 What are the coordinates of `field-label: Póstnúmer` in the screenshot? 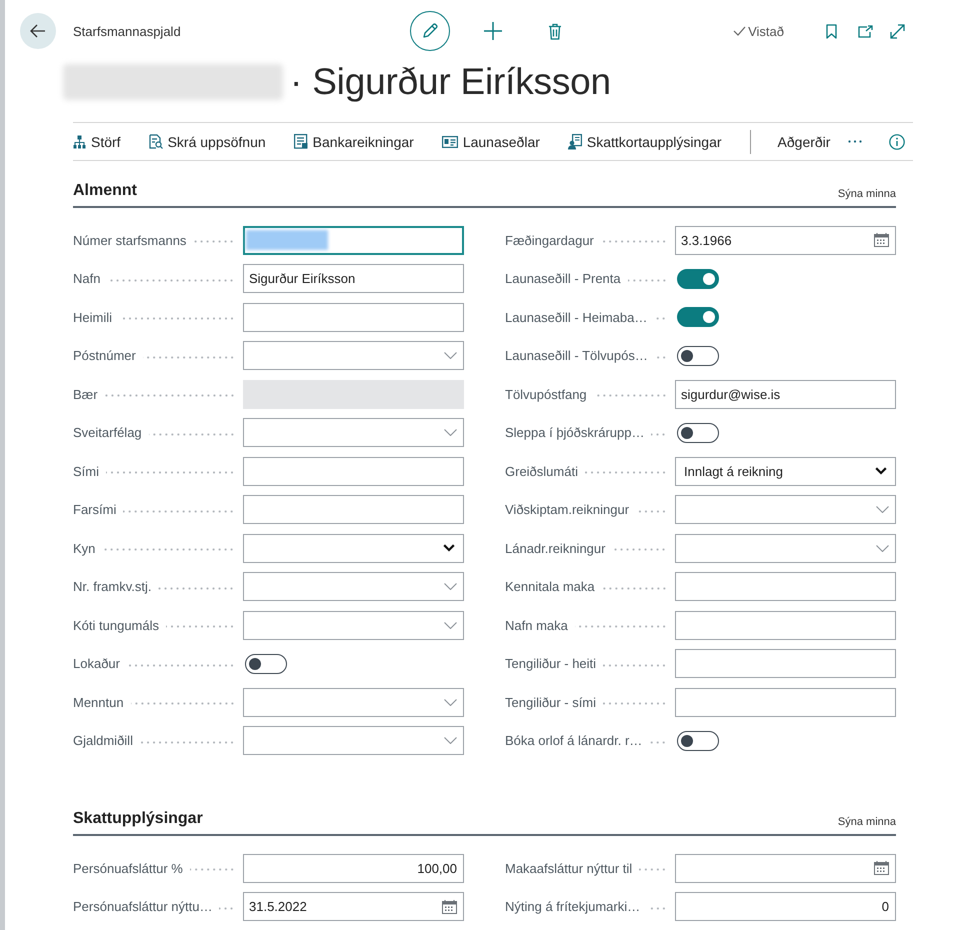 It's located at (104, 356).